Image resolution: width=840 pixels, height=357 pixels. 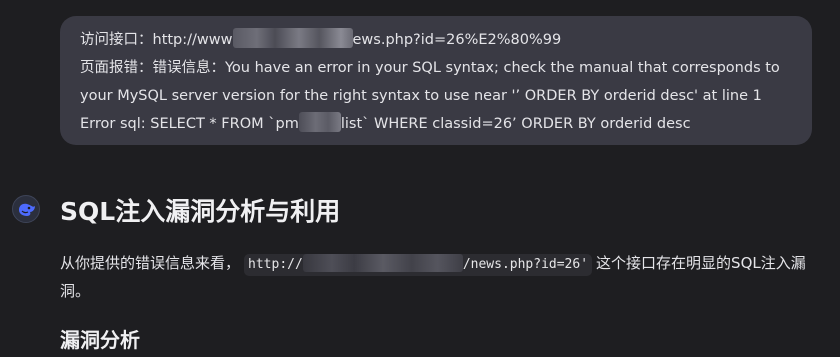 I want to click on message-line-url: 访问接口：http://www ews.php?id=26%E2%80%99, so click(x=436, y=40).